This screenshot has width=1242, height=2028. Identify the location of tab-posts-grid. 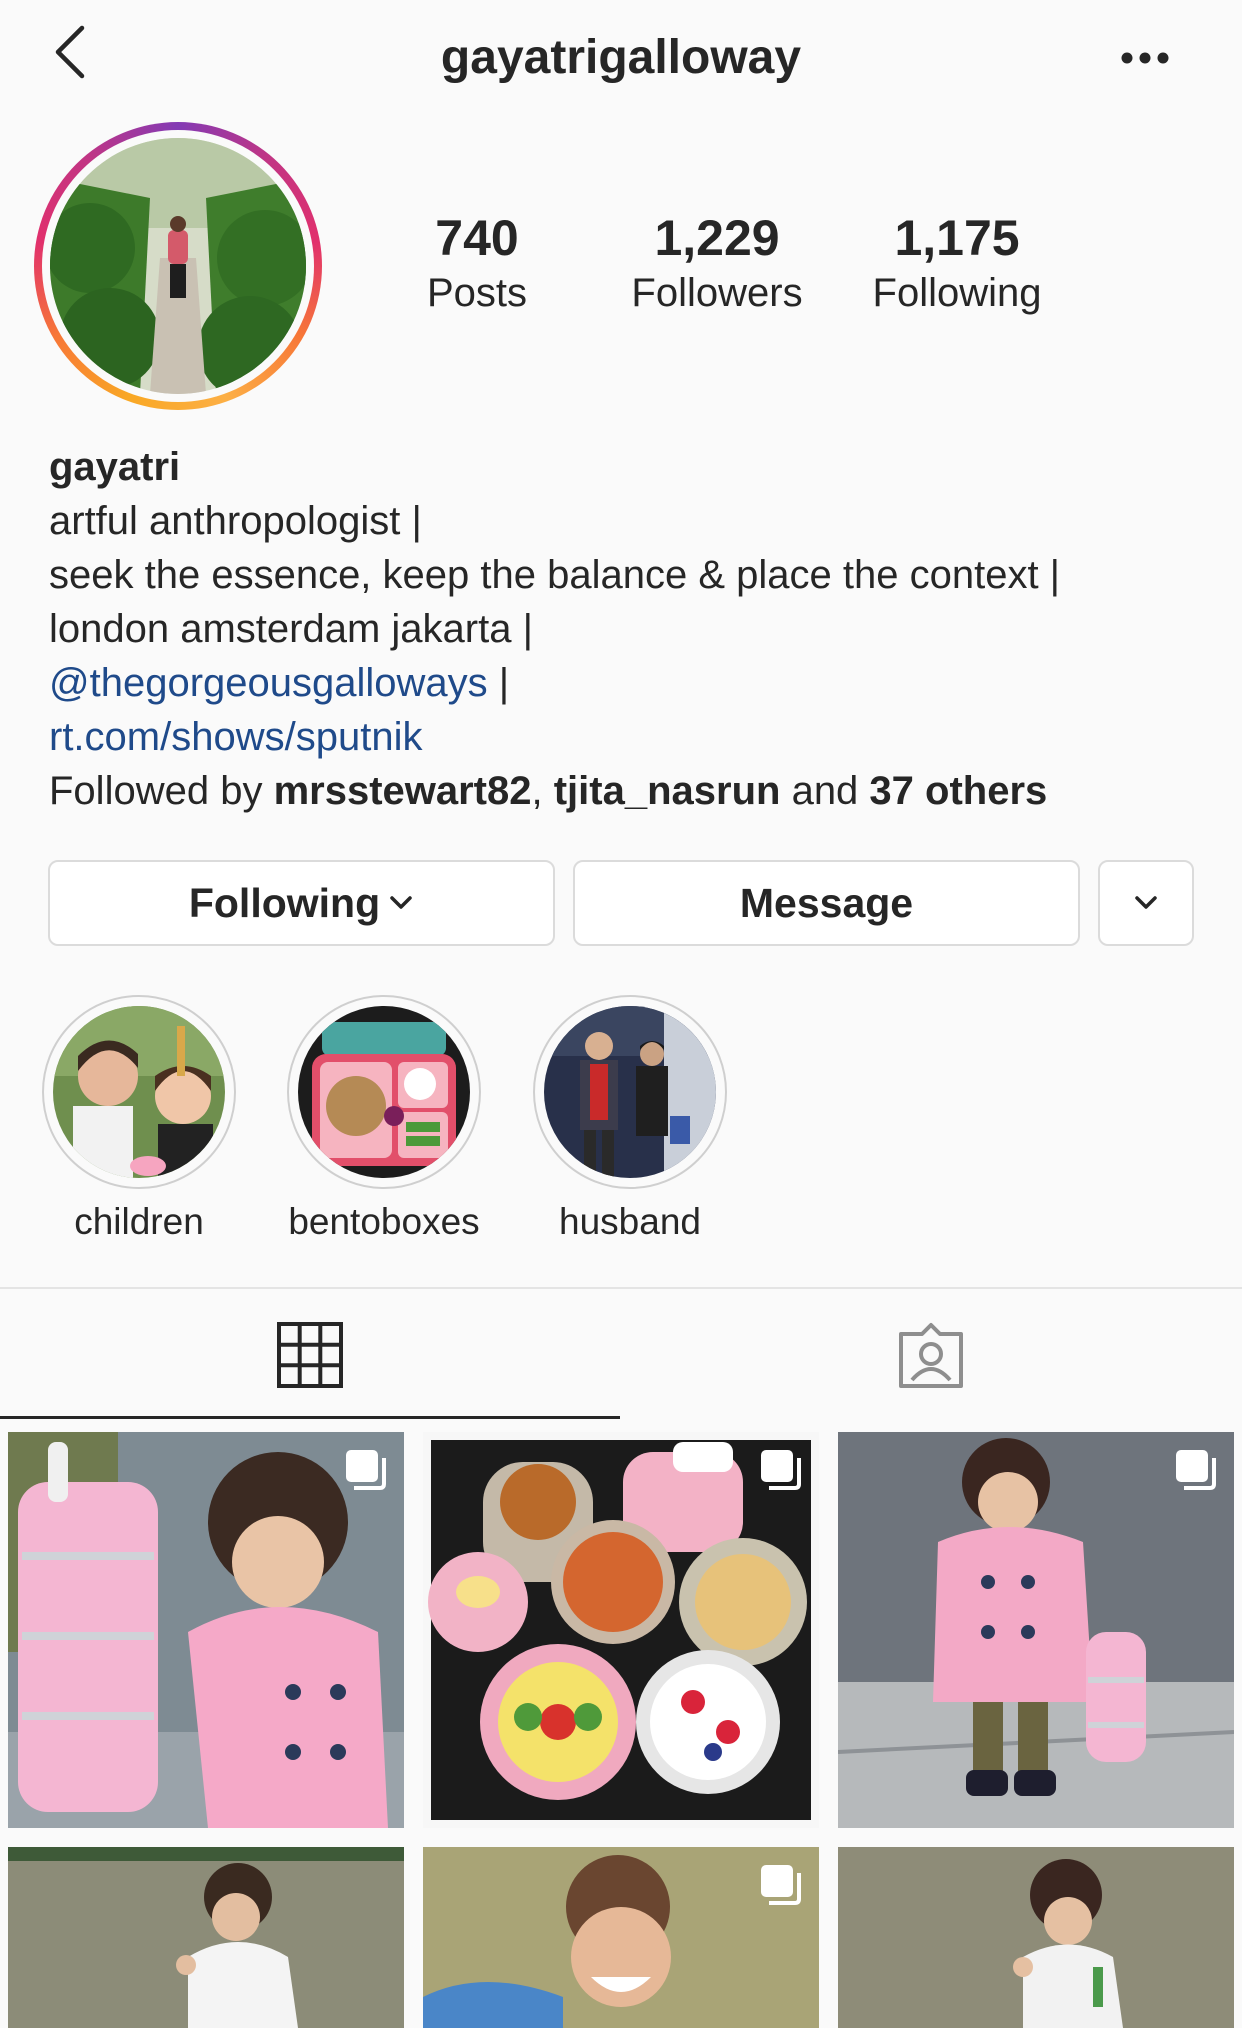
(310, 1354).